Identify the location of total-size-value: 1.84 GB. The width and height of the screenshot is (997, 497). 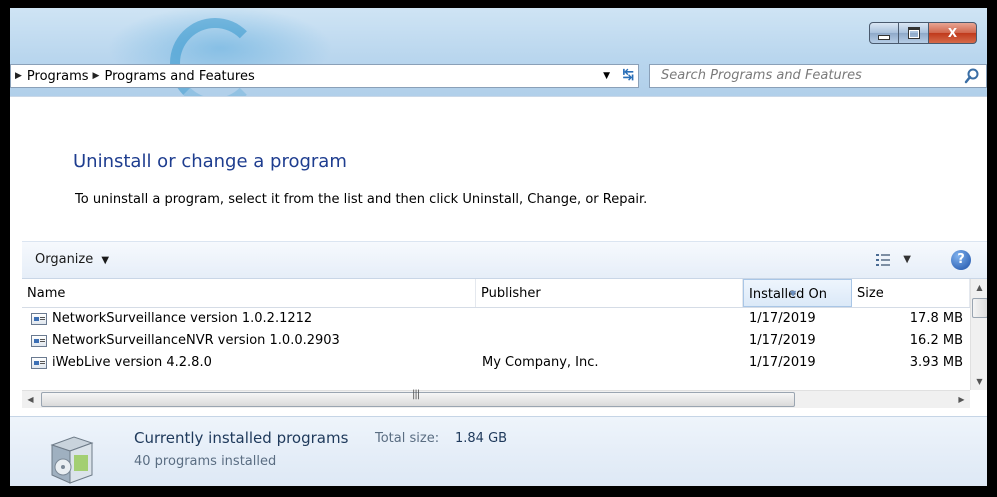
(481, 438).